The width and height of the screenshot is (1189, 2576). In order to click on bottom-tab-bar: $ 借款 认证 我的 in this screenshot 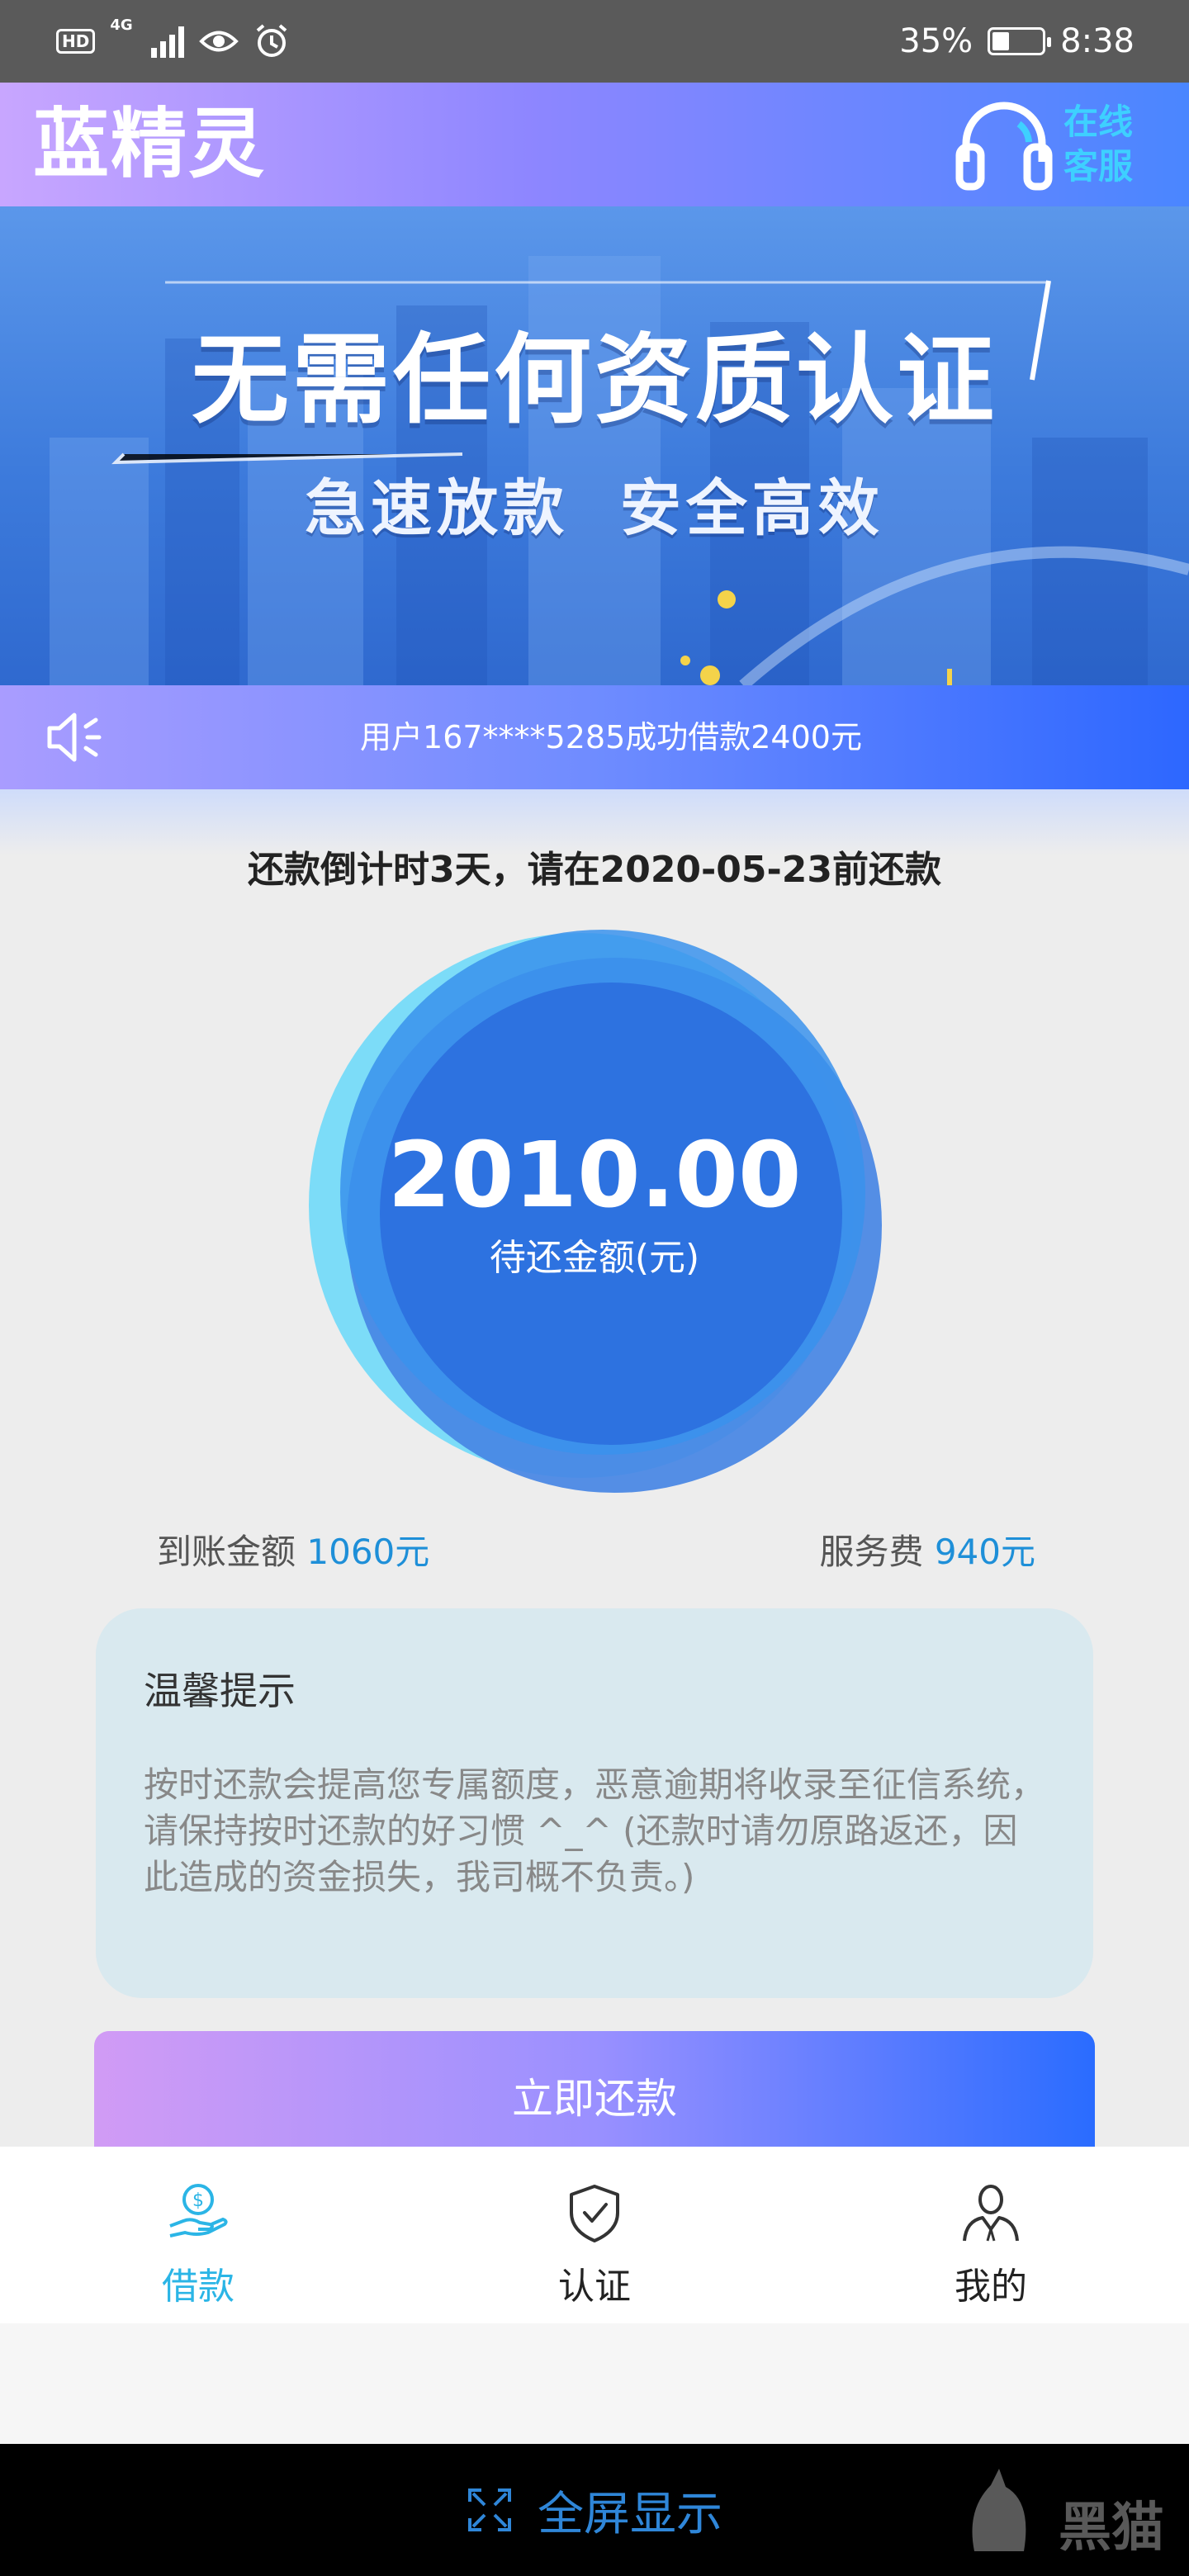, I will do `click(594, 2235)`.